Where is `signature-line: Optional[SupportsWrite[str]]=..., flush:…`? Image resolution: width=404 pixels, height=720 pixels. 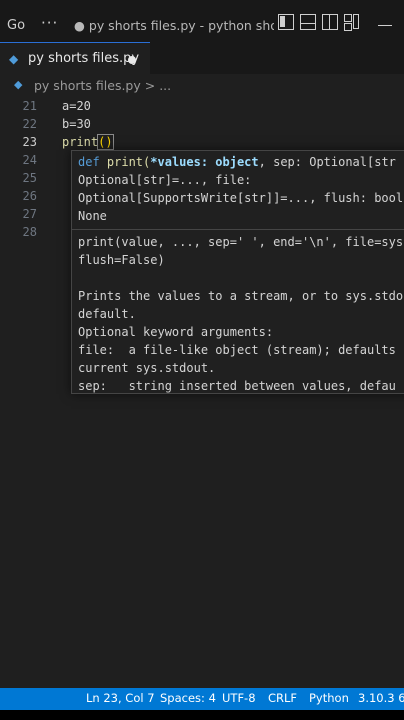
signature-line: Optional[SupportsWrite[str]]=..., flush:… is located at coordinates (241, 198).